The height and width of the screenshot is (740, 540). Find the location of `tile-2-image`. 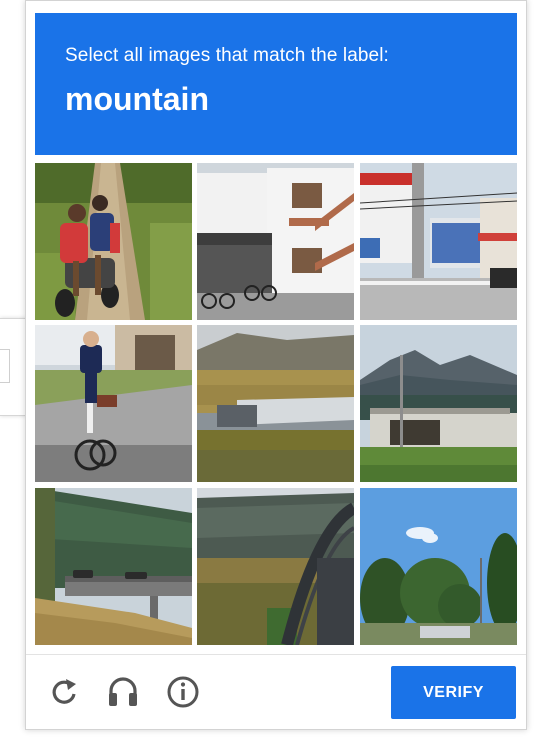

tile-2-image is located at coordinates (275, 241).